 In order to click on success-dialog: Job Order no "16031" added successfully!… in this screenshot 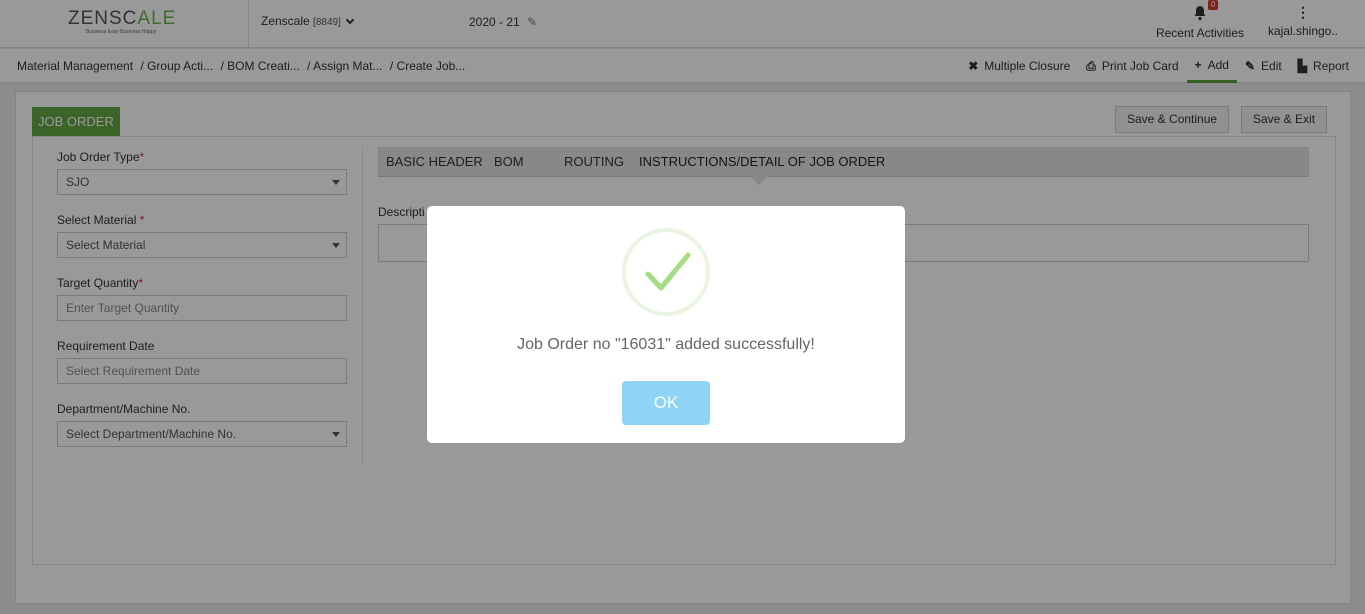, I will do `click(666, 324)`.